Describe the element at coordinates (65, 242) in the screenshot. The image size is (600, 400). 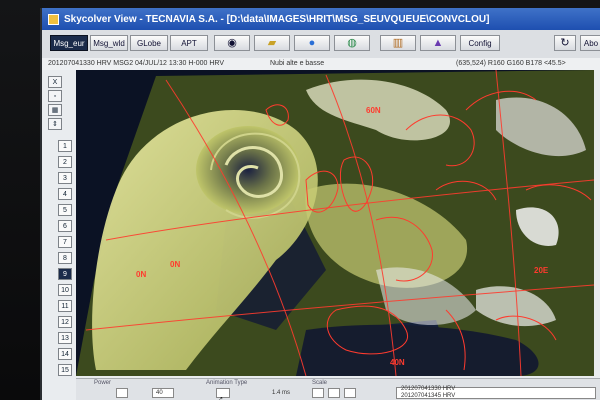
I see `frame-button-7: 7` at that location.